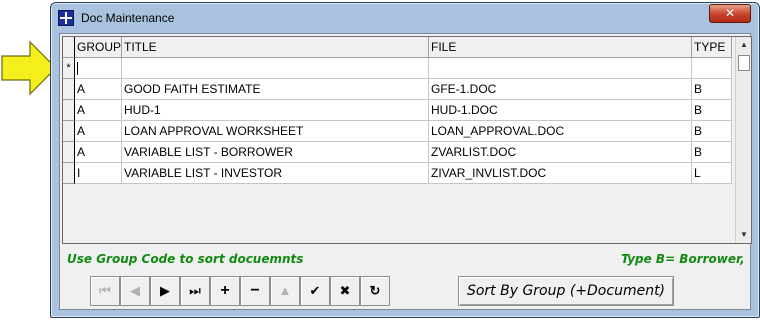 The width and height of the screenshot is (760, 320). Describe the element at coordinates (560, 152) in the screenshot. I see `cell-file: ZVARLIST.DOC` at that location.